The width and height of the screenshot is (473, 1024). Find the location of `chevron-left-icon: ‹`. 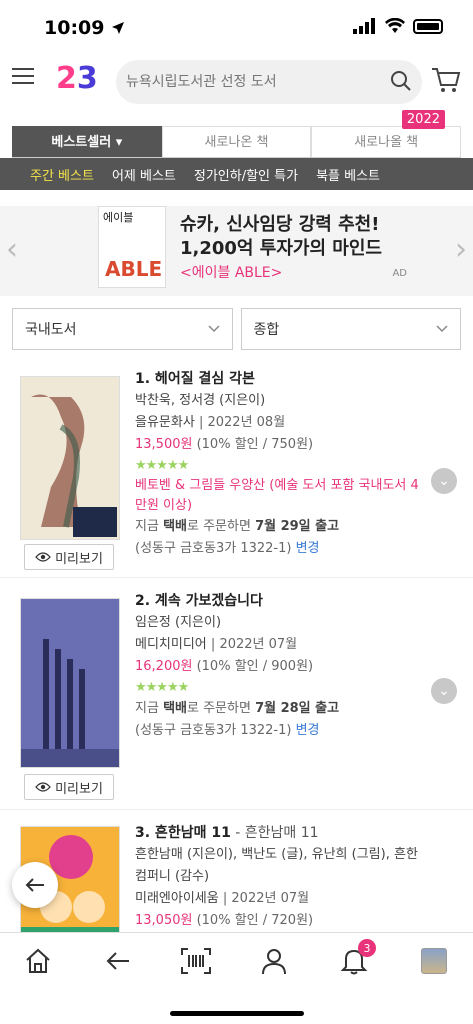

chevron-left-icon: ‹ is located at coordinates (12, 249).